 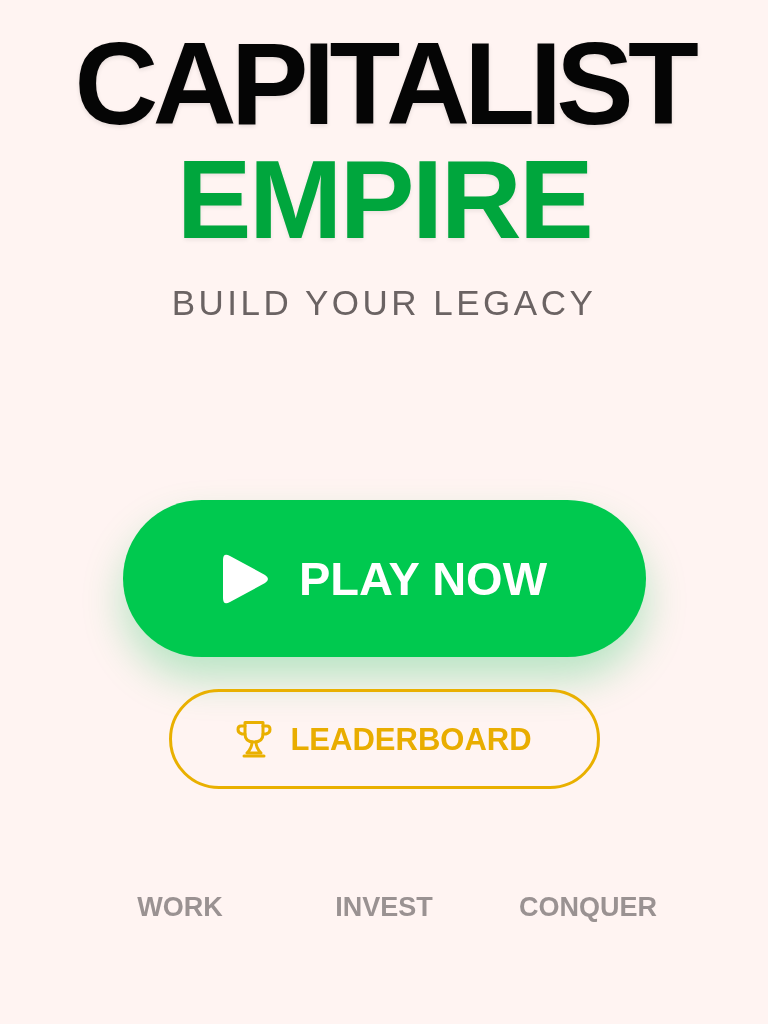 I want to click on feature-label: WORK, so click(x=180, y=907).